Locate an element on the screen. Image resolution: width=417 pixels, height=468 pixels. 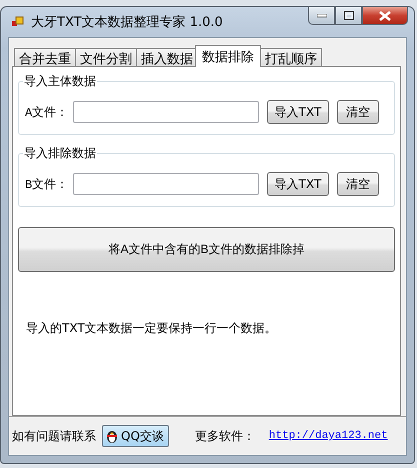
close-button is located at coordinates (385, 15).